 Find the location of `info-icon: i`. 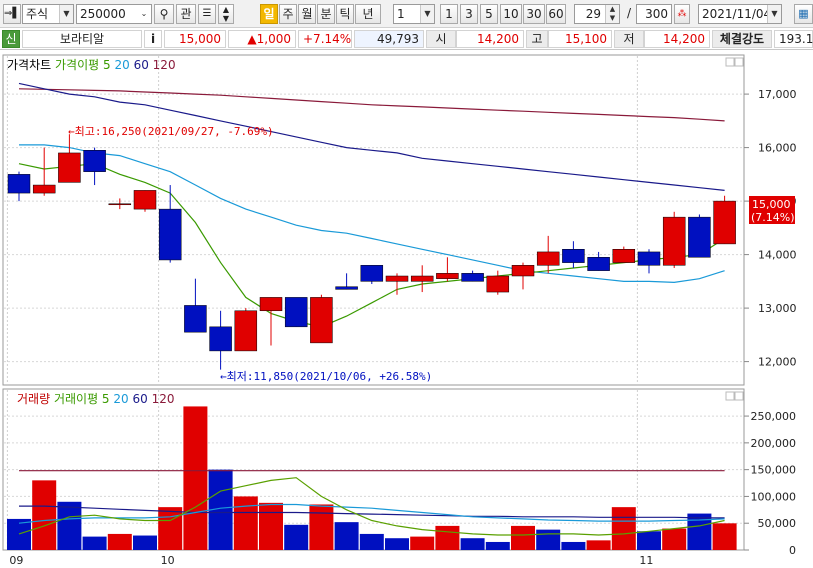

info-icon: i is located at coordinates (153, 39).